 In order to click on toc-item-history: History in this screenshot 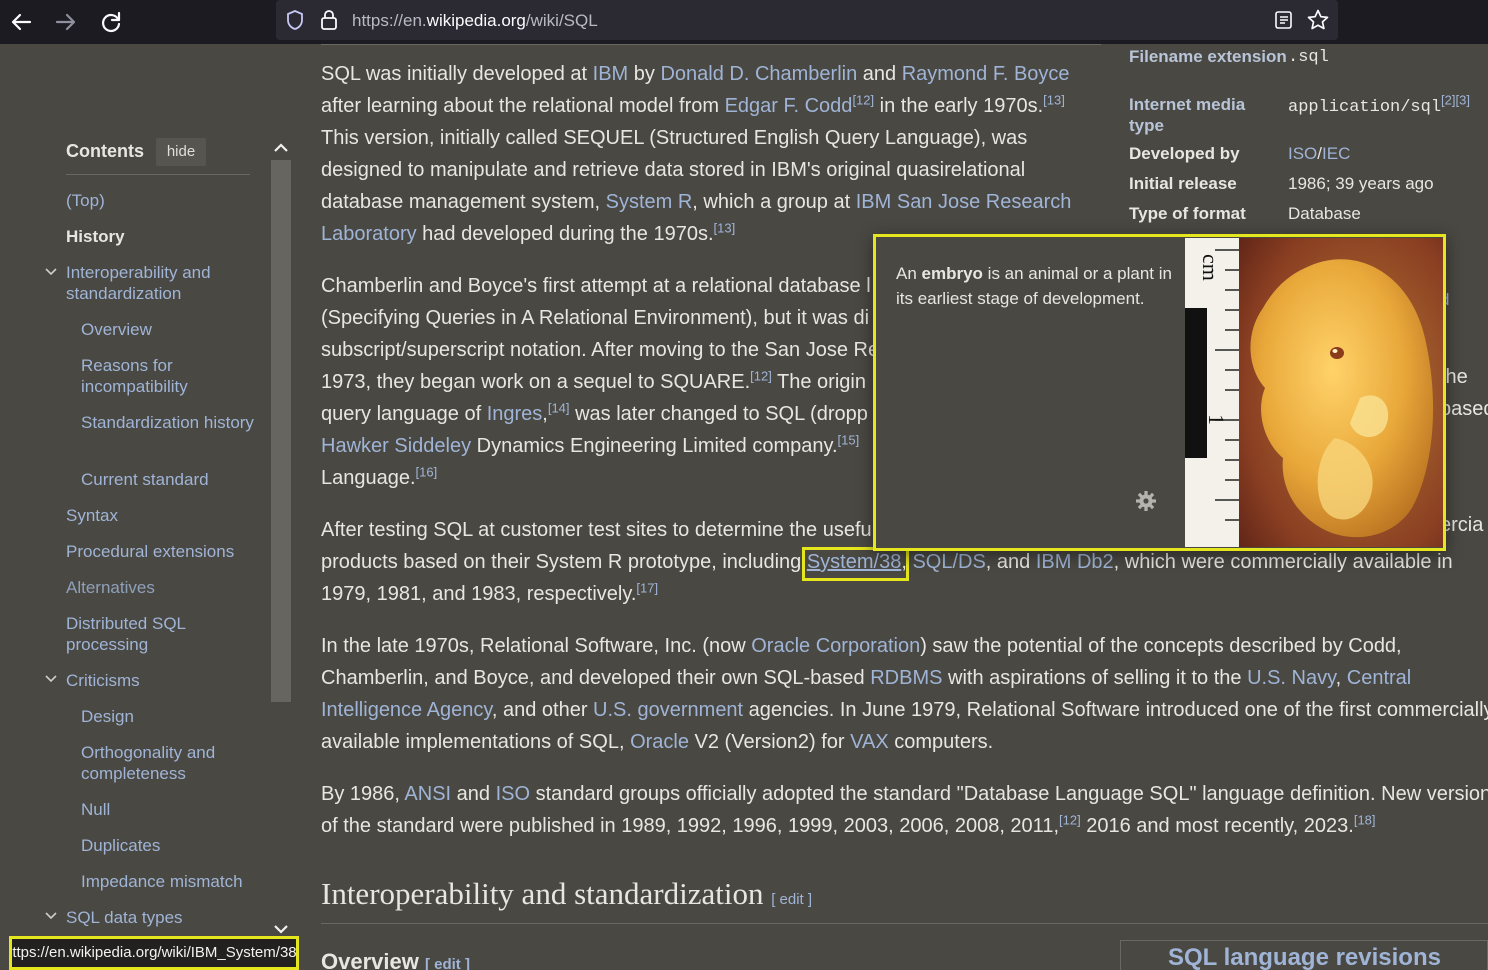, I will do `click(161, 236)`.